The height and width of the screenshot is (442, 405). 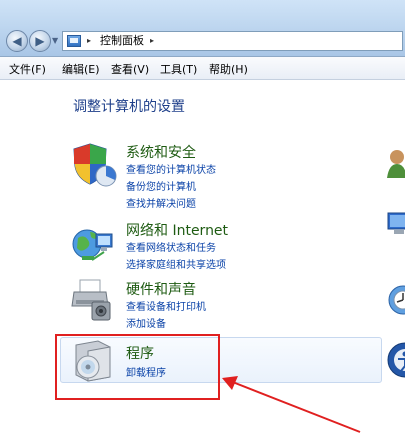 What do you see at coordinates (291, 404) in the screenshot?
I see `annotation-arrow` at bounding box center [291, 404].